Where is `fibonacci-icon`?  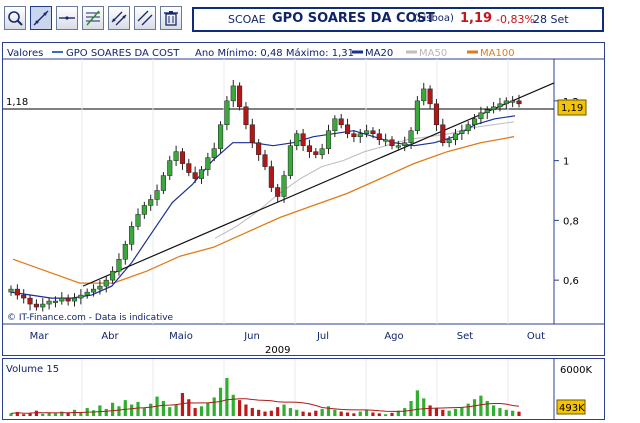
fibonacci-icon is located at coordinates (93, 18).